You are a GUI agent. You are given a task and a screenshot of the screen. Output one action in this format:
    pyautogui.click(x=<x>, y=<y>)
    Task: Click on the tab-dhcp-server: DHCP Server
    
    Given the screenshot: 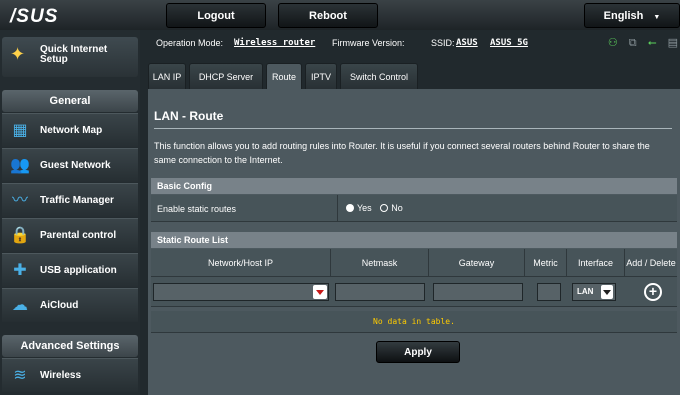 What is the action you would take?
    pyautogui.click(x=226, y=76)
    